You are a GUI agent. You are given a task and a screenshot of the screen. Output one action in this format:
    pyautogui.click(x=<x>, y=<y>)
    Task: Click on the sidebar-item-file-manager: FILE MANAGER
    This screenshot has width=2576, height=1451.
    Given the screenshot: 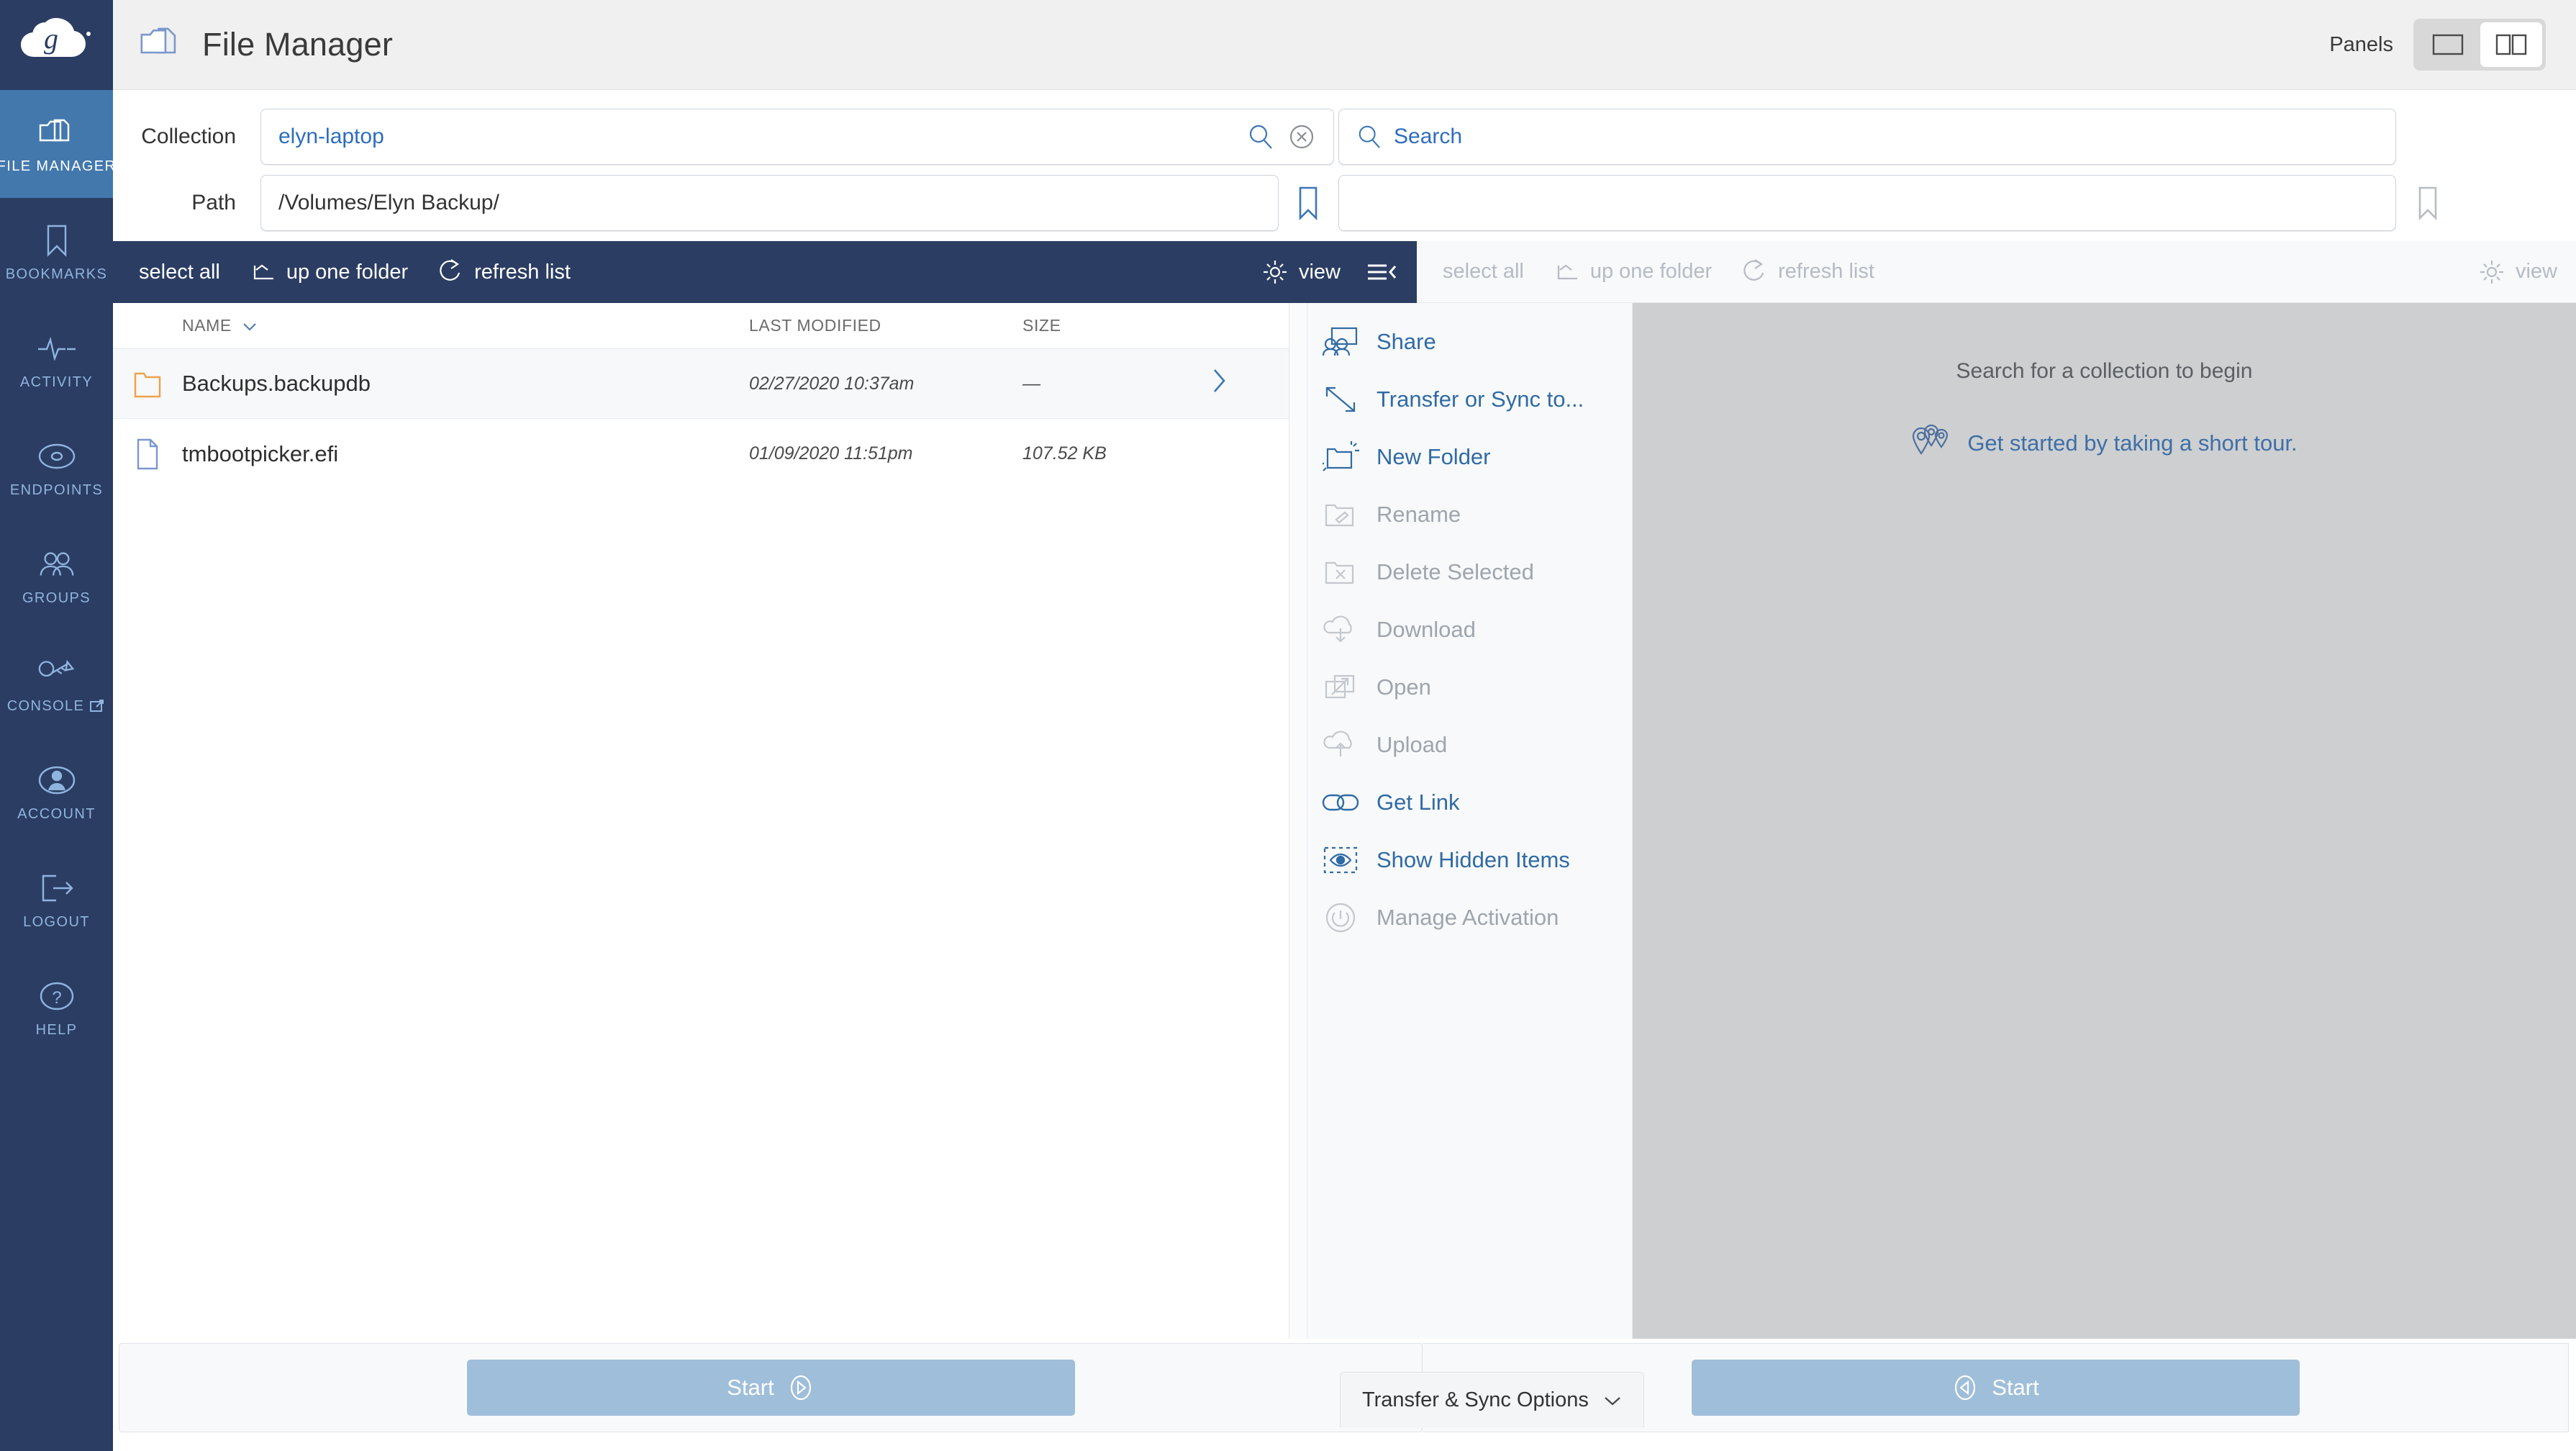 What is the action you would take?
    pyautogui.click(x=58, y=144)
    